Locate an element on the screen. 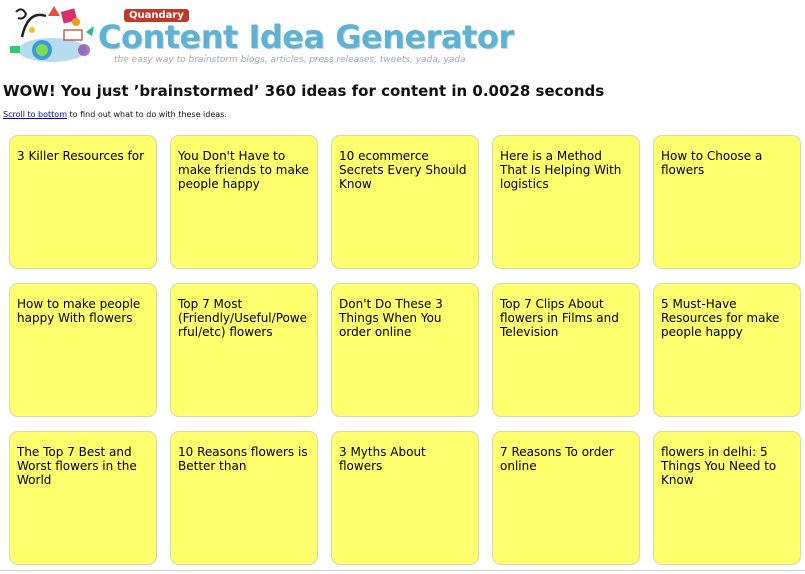 This screenshot has height=574, width=805. idea-text: 3 Myths About flowers is located at coordinates (382, 459).